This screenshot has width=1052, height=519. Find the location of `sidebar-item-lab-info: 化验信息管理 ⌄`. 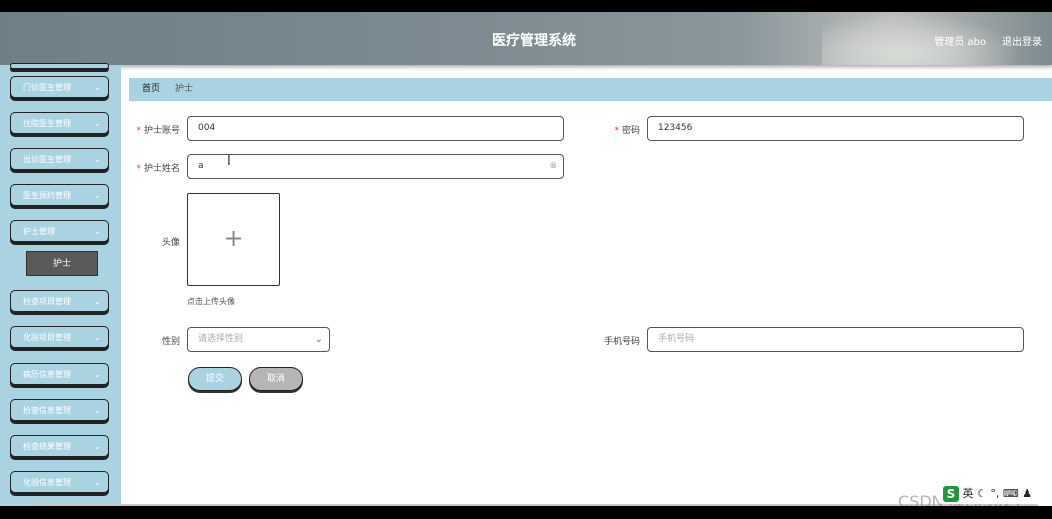

sidebar-item-lab-info: 化验信息管理 ⌄ is located at coordinates (59, 482).